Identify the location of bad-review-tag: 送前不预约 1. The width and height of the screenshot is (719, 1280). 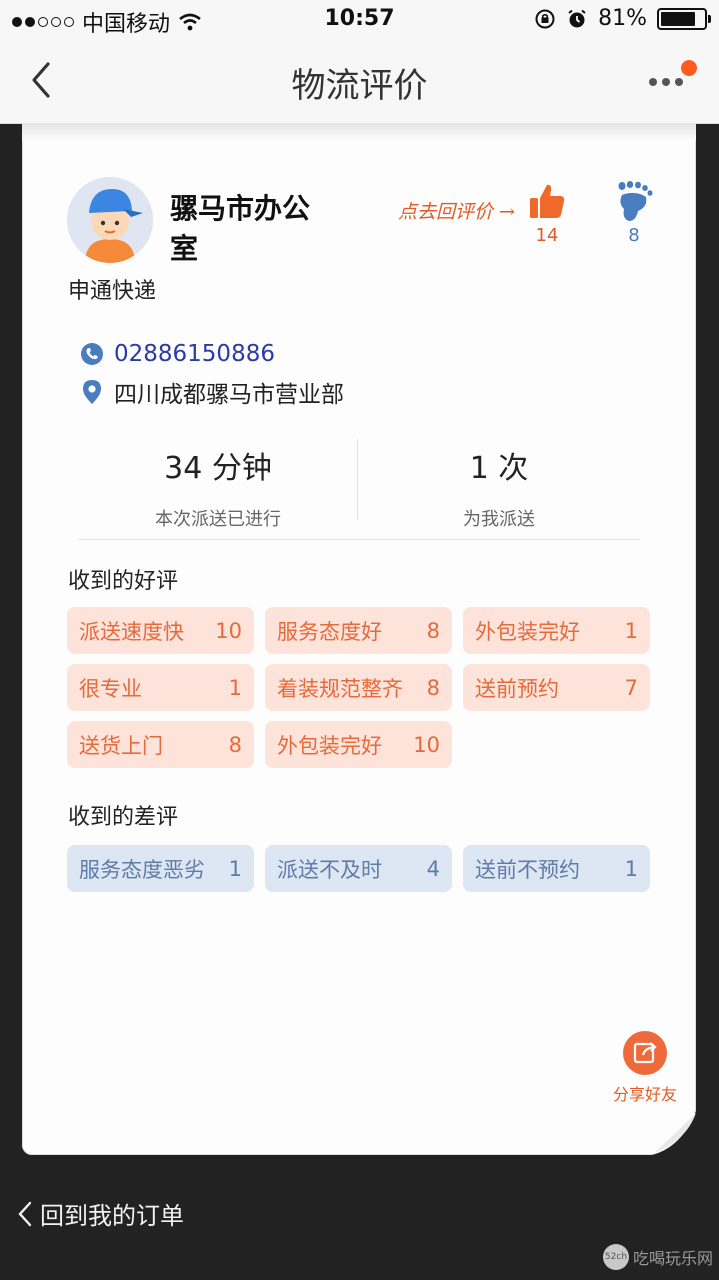
(556, 868).